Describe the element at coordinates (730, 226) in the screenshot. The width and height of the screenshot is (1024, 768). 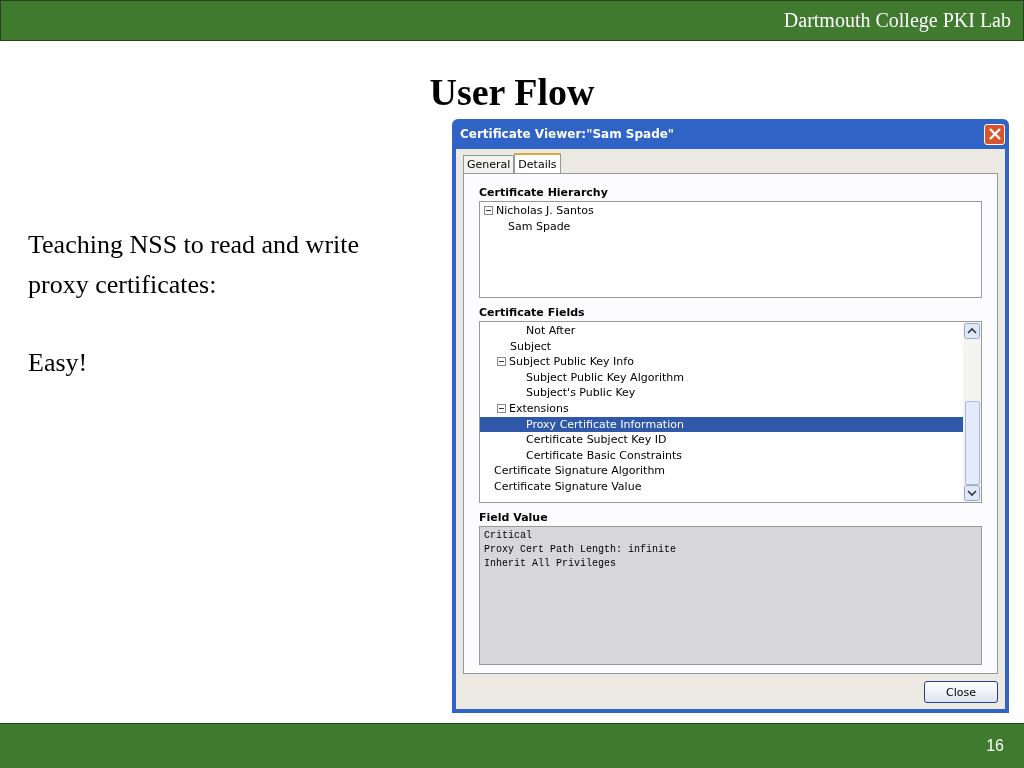
I see `tree-item: Sam Spade` at that location.